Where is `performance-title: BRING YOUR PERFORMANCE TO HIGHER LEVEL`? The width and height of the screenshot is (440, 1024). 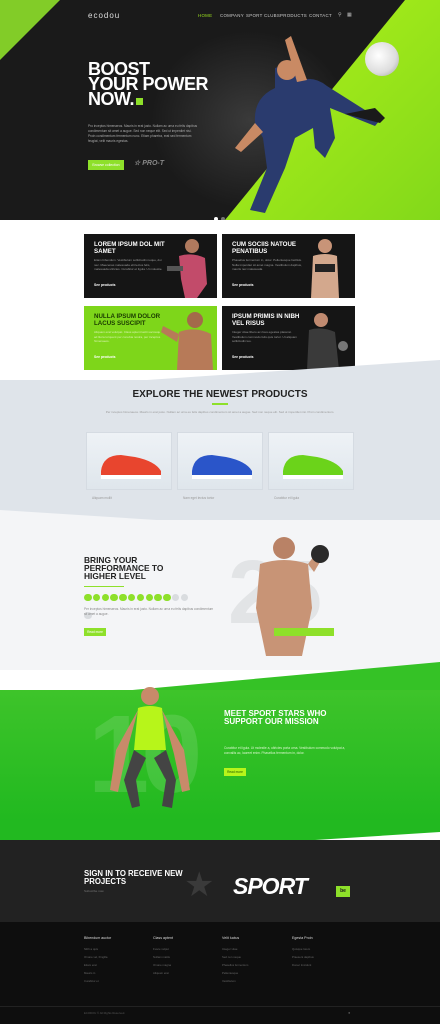 performance-title: BRING YOUR PERFORMANCE TO HIGHER LEVEL is located at coordinates (124, 568).